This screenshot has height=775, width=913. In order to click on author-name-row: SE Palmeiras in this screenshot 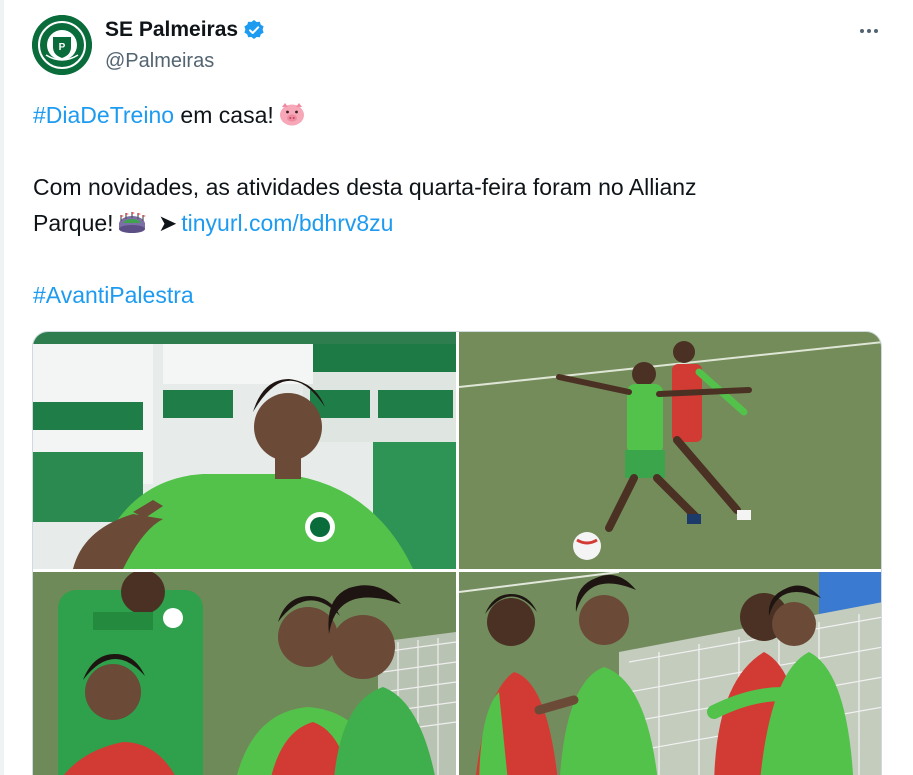, I will do `click(185, 30)`.